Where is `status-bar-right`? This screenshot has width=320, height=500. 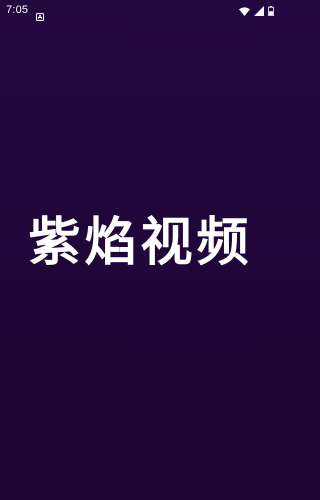
status-bar-right is located at coordinates (256, 10).